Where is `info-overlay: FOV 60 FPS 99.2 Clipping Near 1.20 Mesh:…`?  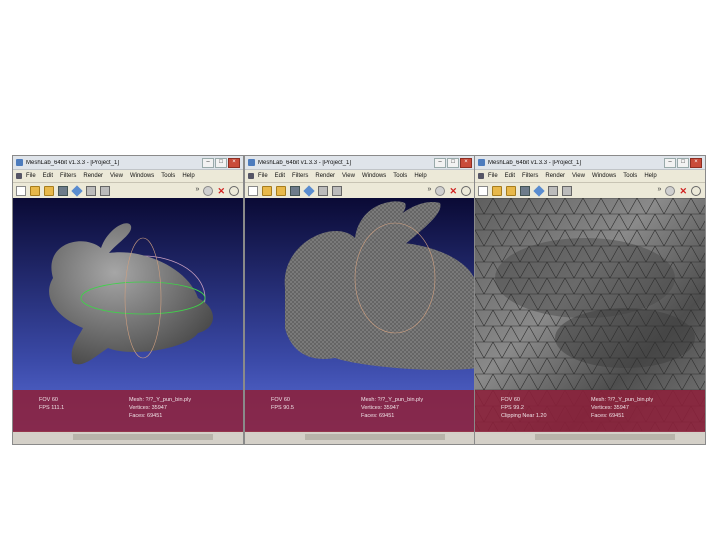 info-overlay: FOV 60 FPS 99.2 Clipping Near 1.20 Mesh:… is located at coordinates (590, 411).